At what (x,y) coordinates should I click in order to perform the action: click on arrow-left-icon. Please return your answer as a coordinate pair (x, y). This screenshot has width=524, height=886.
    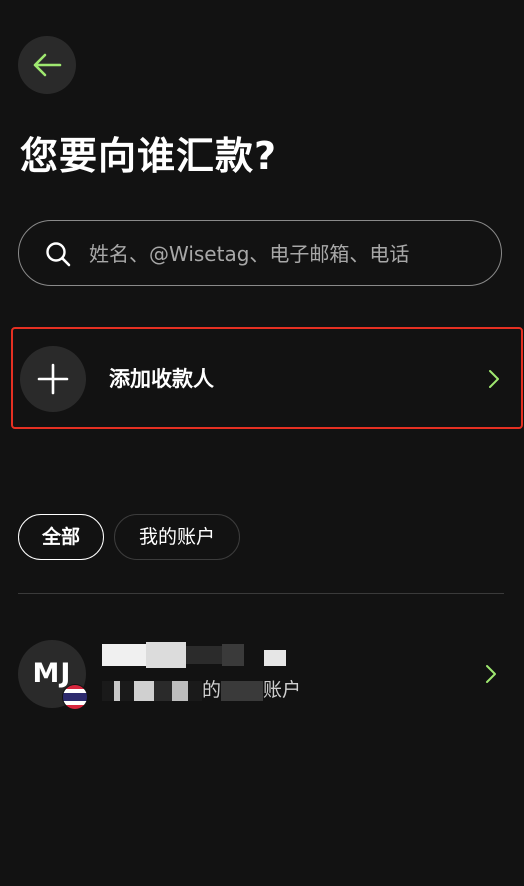
    Looking at the image, I should click on (47, 65).